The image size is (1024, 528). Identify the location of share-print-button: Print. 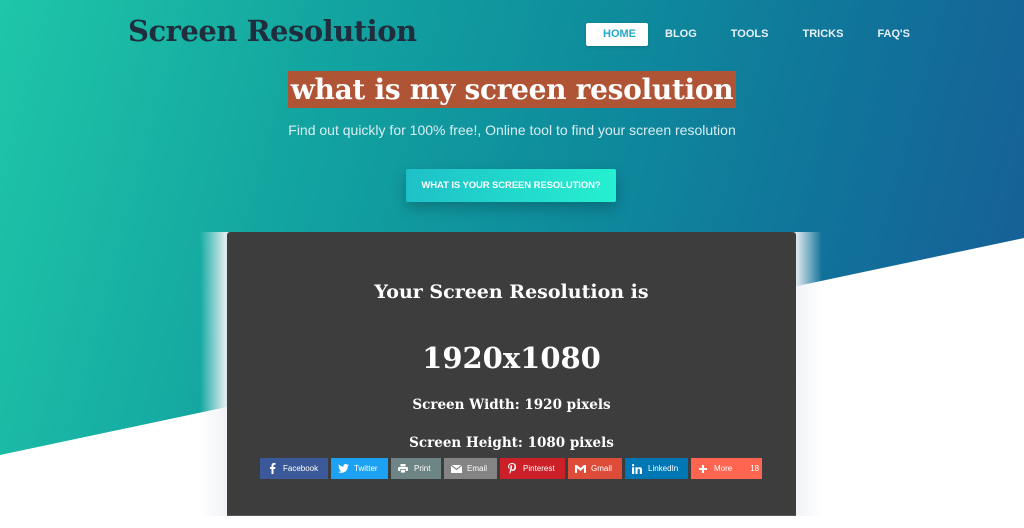
(416, 468).